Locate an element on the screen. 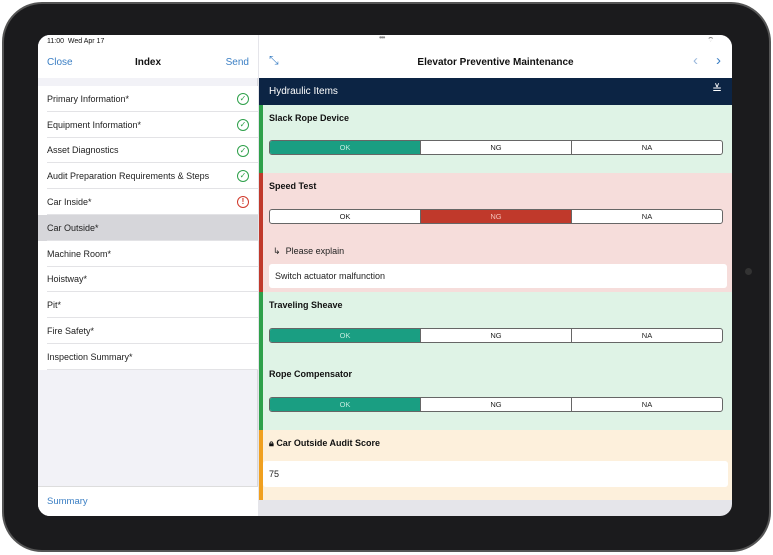  lock-icon: 🔒︎ is located at coordinates (271, 443).